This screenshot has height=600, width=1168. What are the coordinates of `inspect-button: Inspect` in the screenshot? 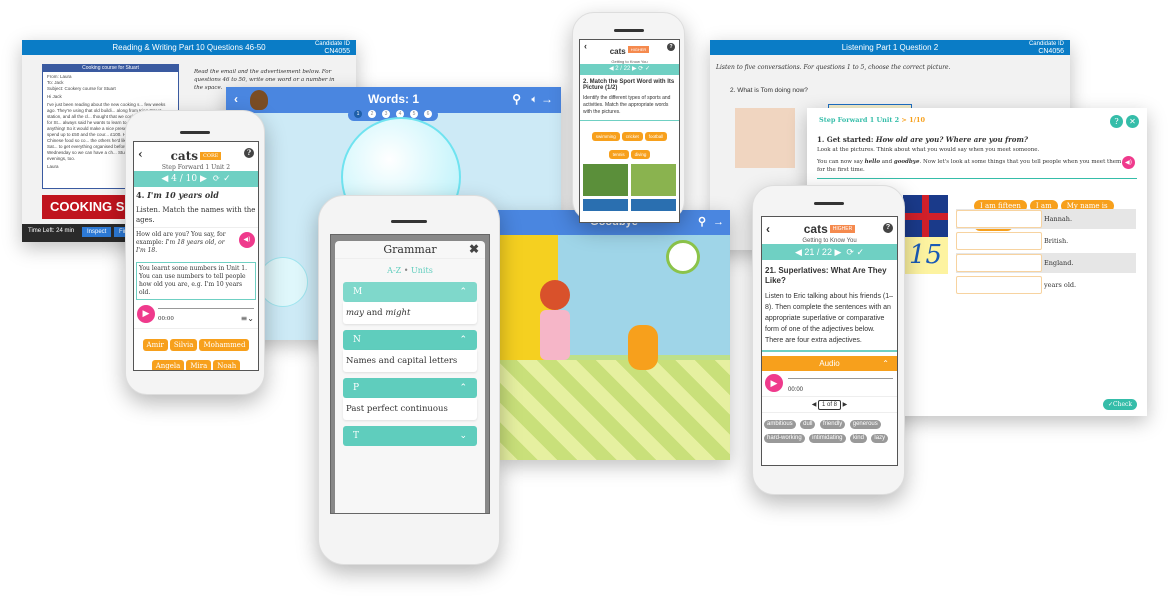 It's located at (97, 232).